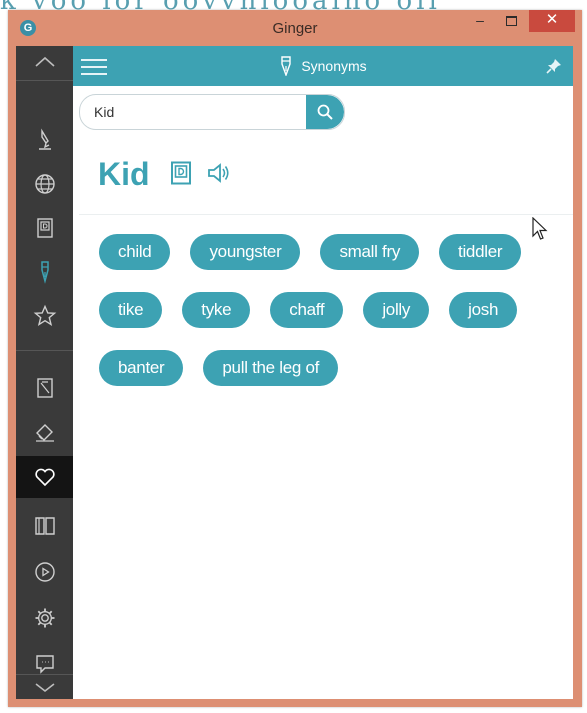  I want to click on search-icon, so click(325, 112).